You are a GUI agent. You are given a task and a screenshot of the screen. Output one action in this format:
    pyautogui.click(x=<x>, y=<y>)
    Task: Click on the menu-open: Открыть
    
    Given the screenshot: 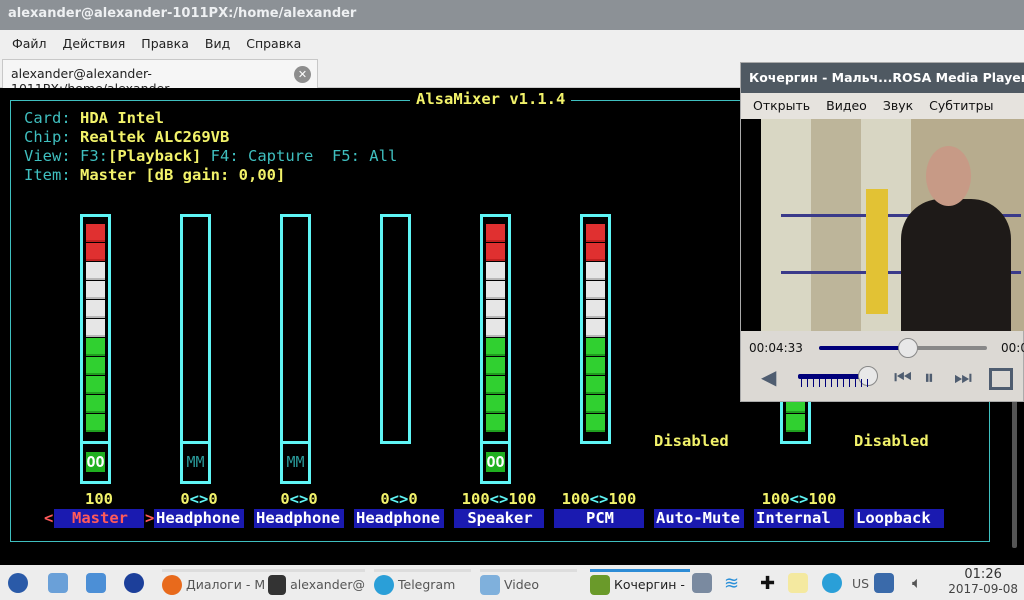 What is the action you would take?
    pyautogui.click(x=781, y=106)
    